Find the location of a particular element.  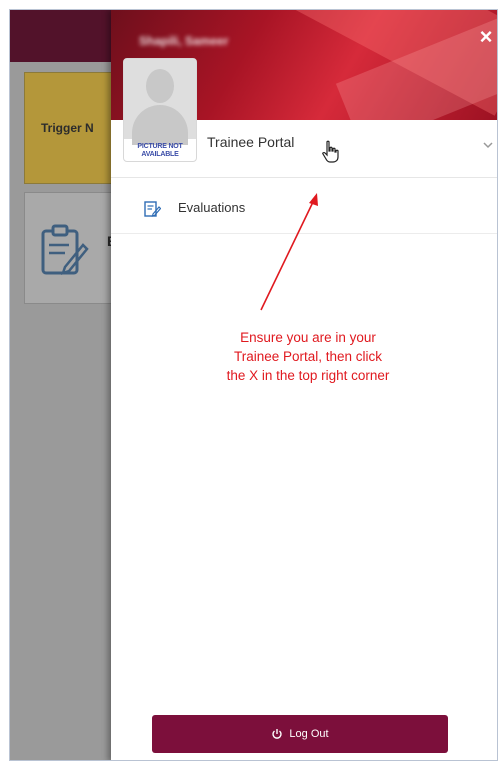

close-button: × is located at coordinates (486, 37).